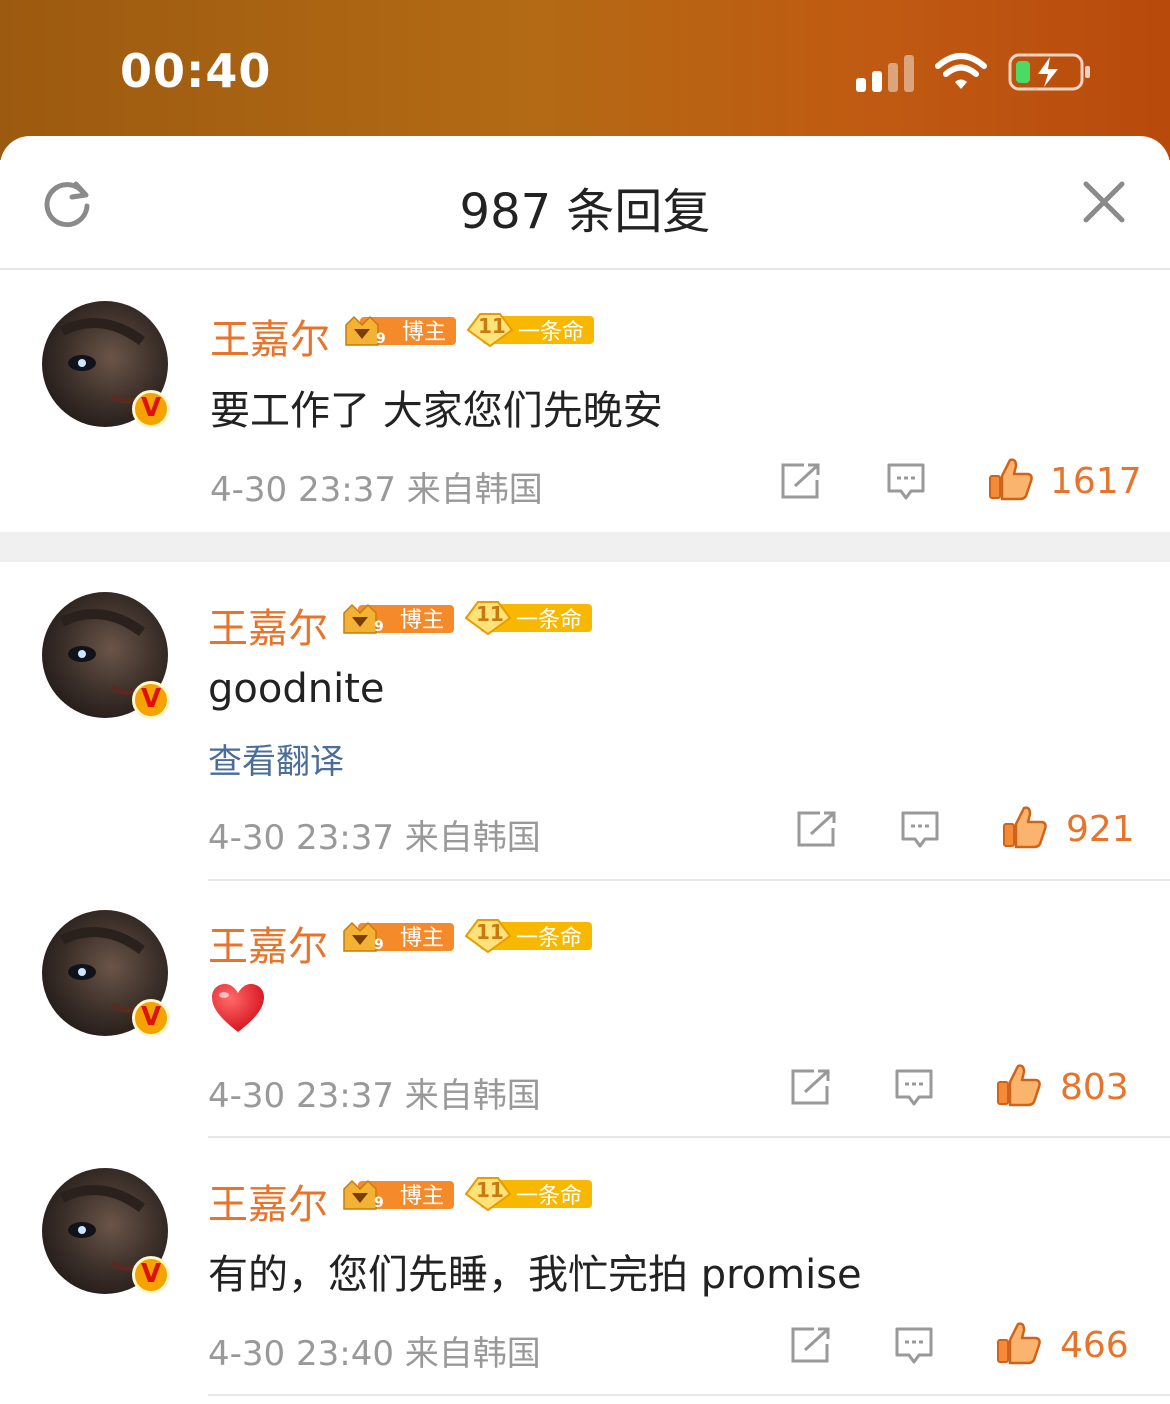 The image size is (1170, 1404). Describe the element at coordinates (238, 1008) in the screenshot. I see `red-heart-emoji` at that location.